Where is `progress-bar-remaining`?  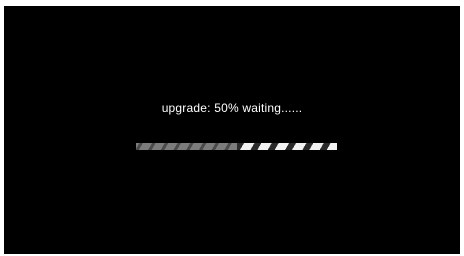 progress-bar-remaining is located at coordinates (286, 146).